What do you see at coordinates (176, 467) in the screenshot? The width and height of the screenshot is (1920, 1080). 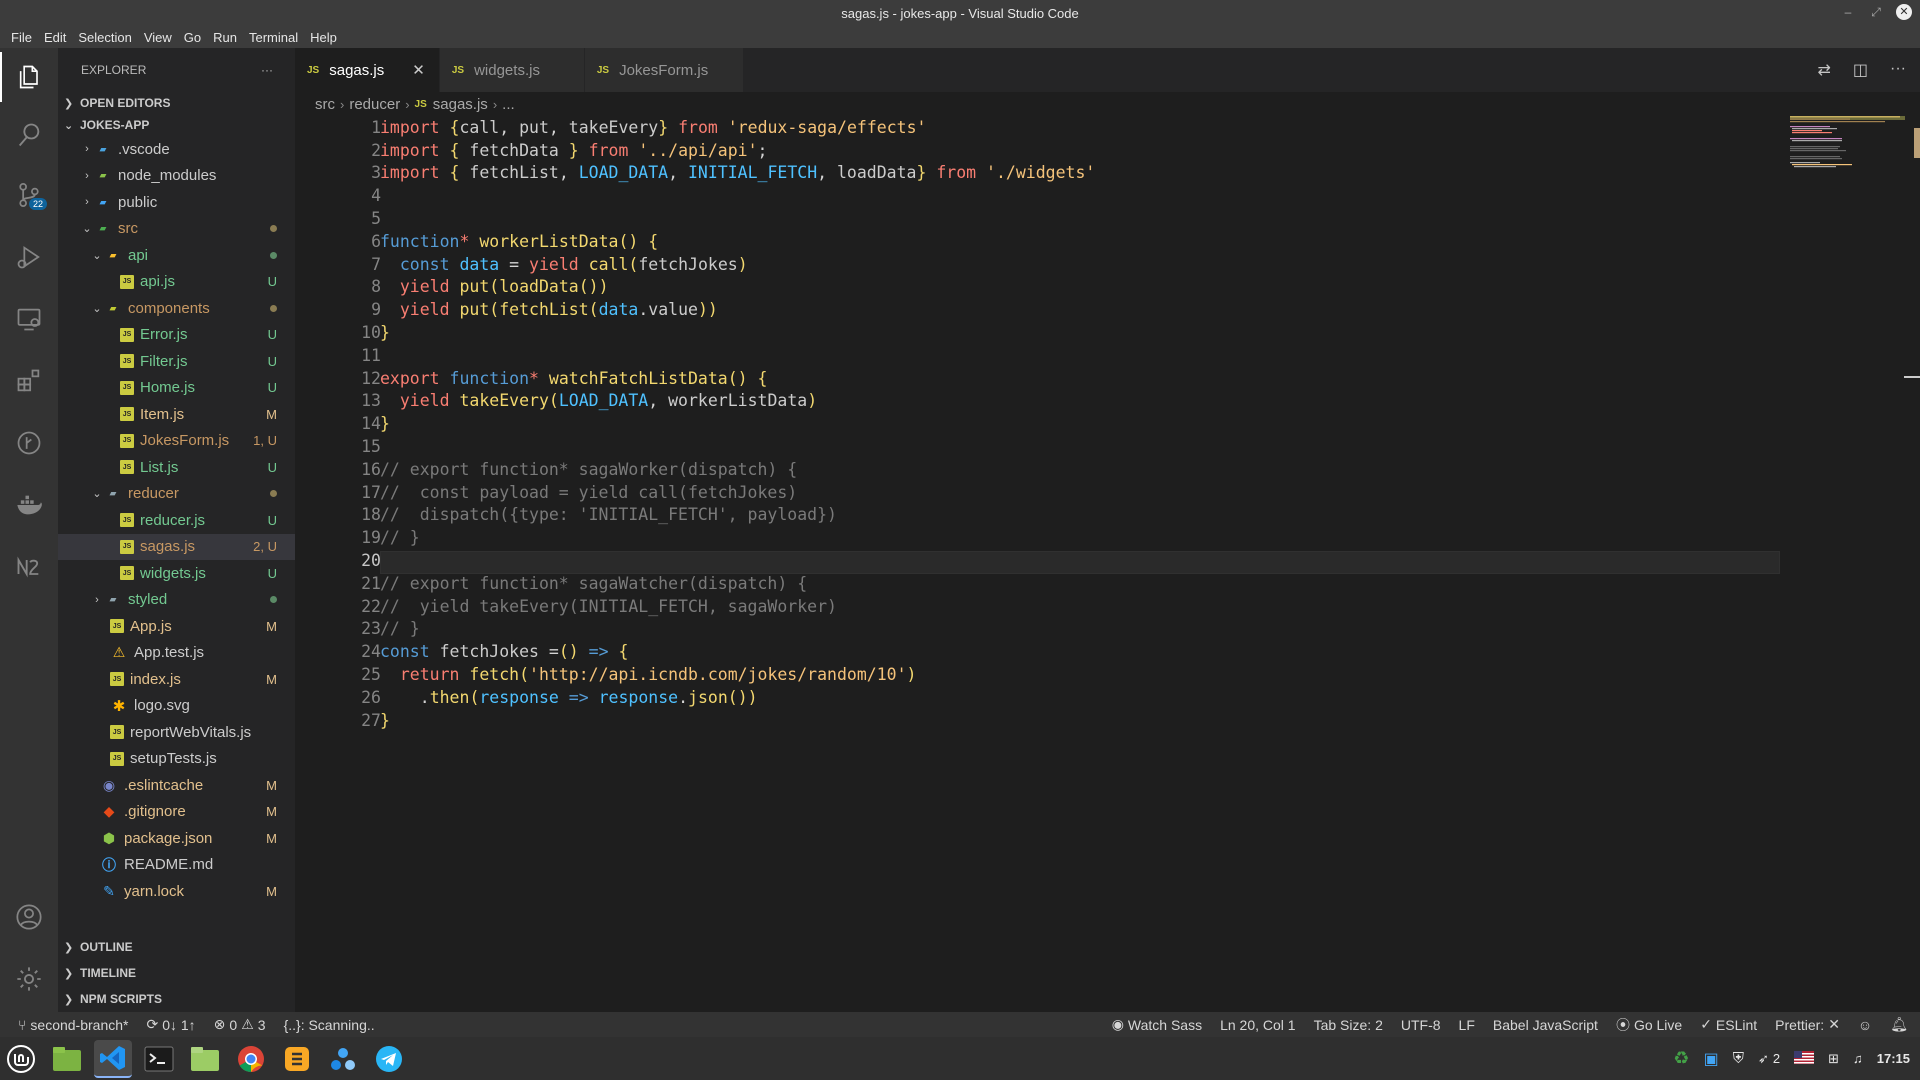 I see `tree-item-list-js: JS List.js U` at bounding box center [176, 467].